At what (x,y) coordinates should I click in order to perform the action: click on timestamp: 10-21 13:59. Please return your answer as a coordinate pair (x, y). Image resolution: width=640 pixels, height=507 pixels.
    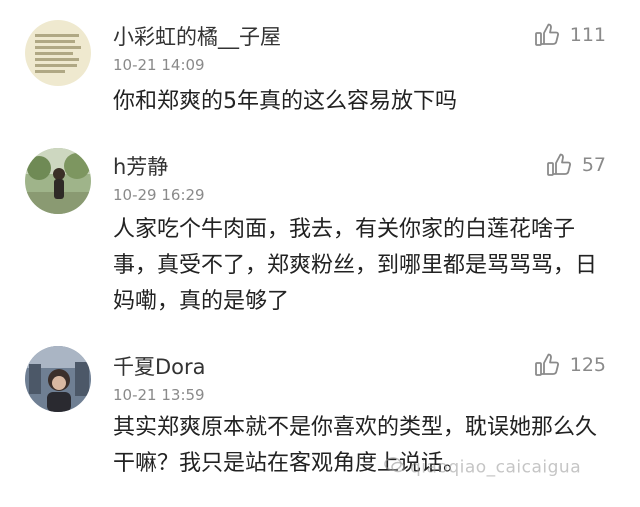
    Looking at the image, I should click on (159, 395).